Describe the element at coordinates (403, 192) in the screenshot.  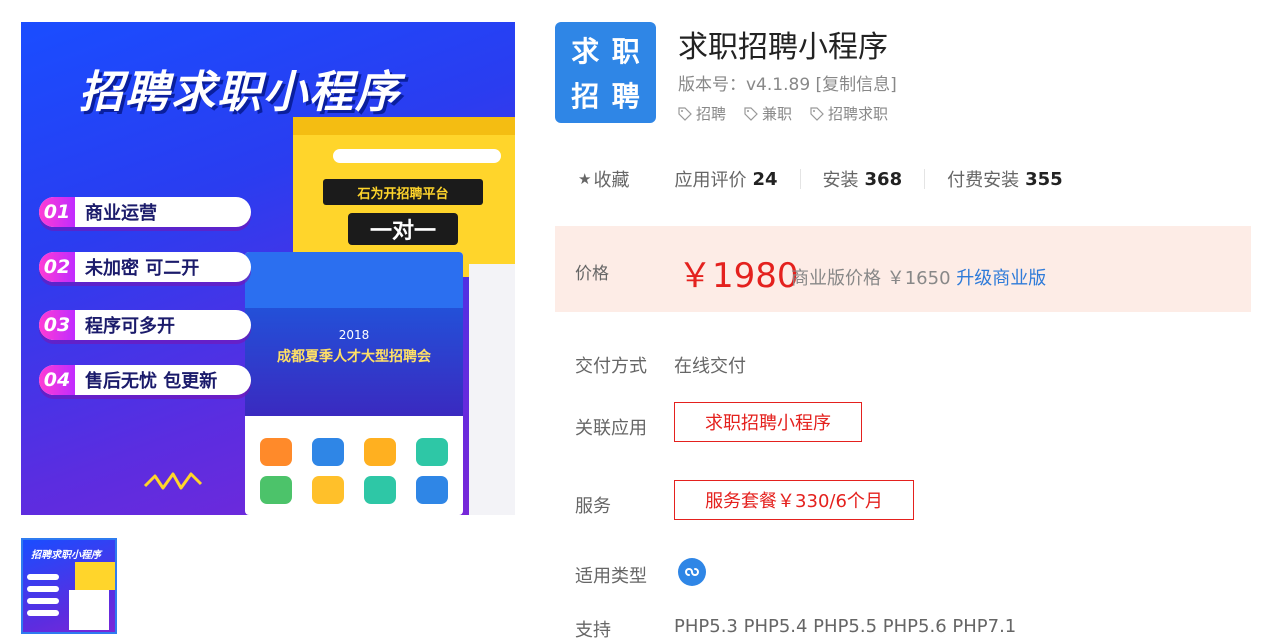
I see `yellow-banner: 石为开招聘平台` at that location.